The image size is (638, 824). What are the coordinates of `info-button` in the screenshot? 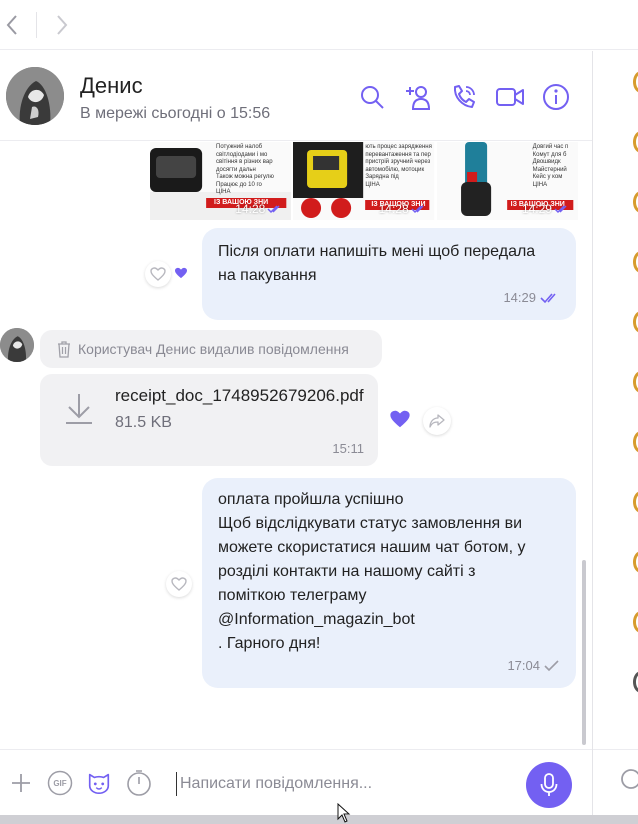 It's located at (556, 97).